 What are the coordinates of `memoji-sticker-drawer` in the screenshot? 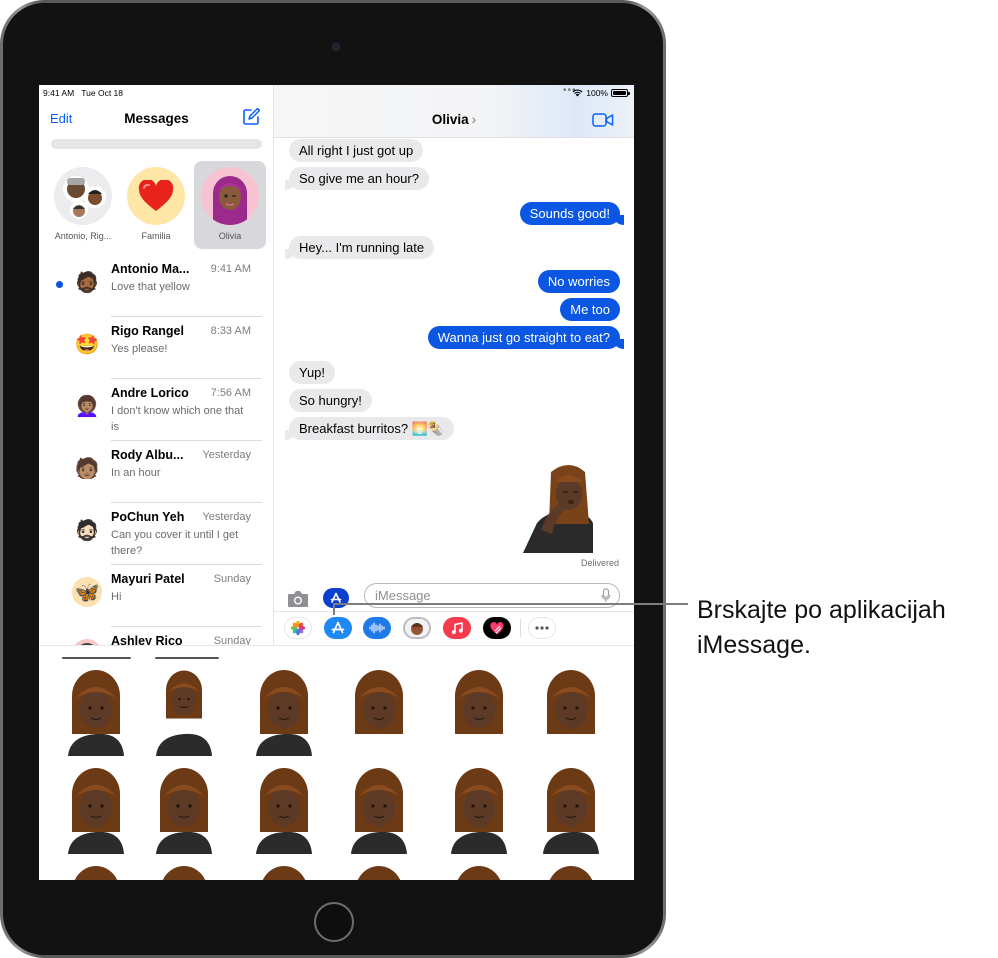 It's located at (336, 763).